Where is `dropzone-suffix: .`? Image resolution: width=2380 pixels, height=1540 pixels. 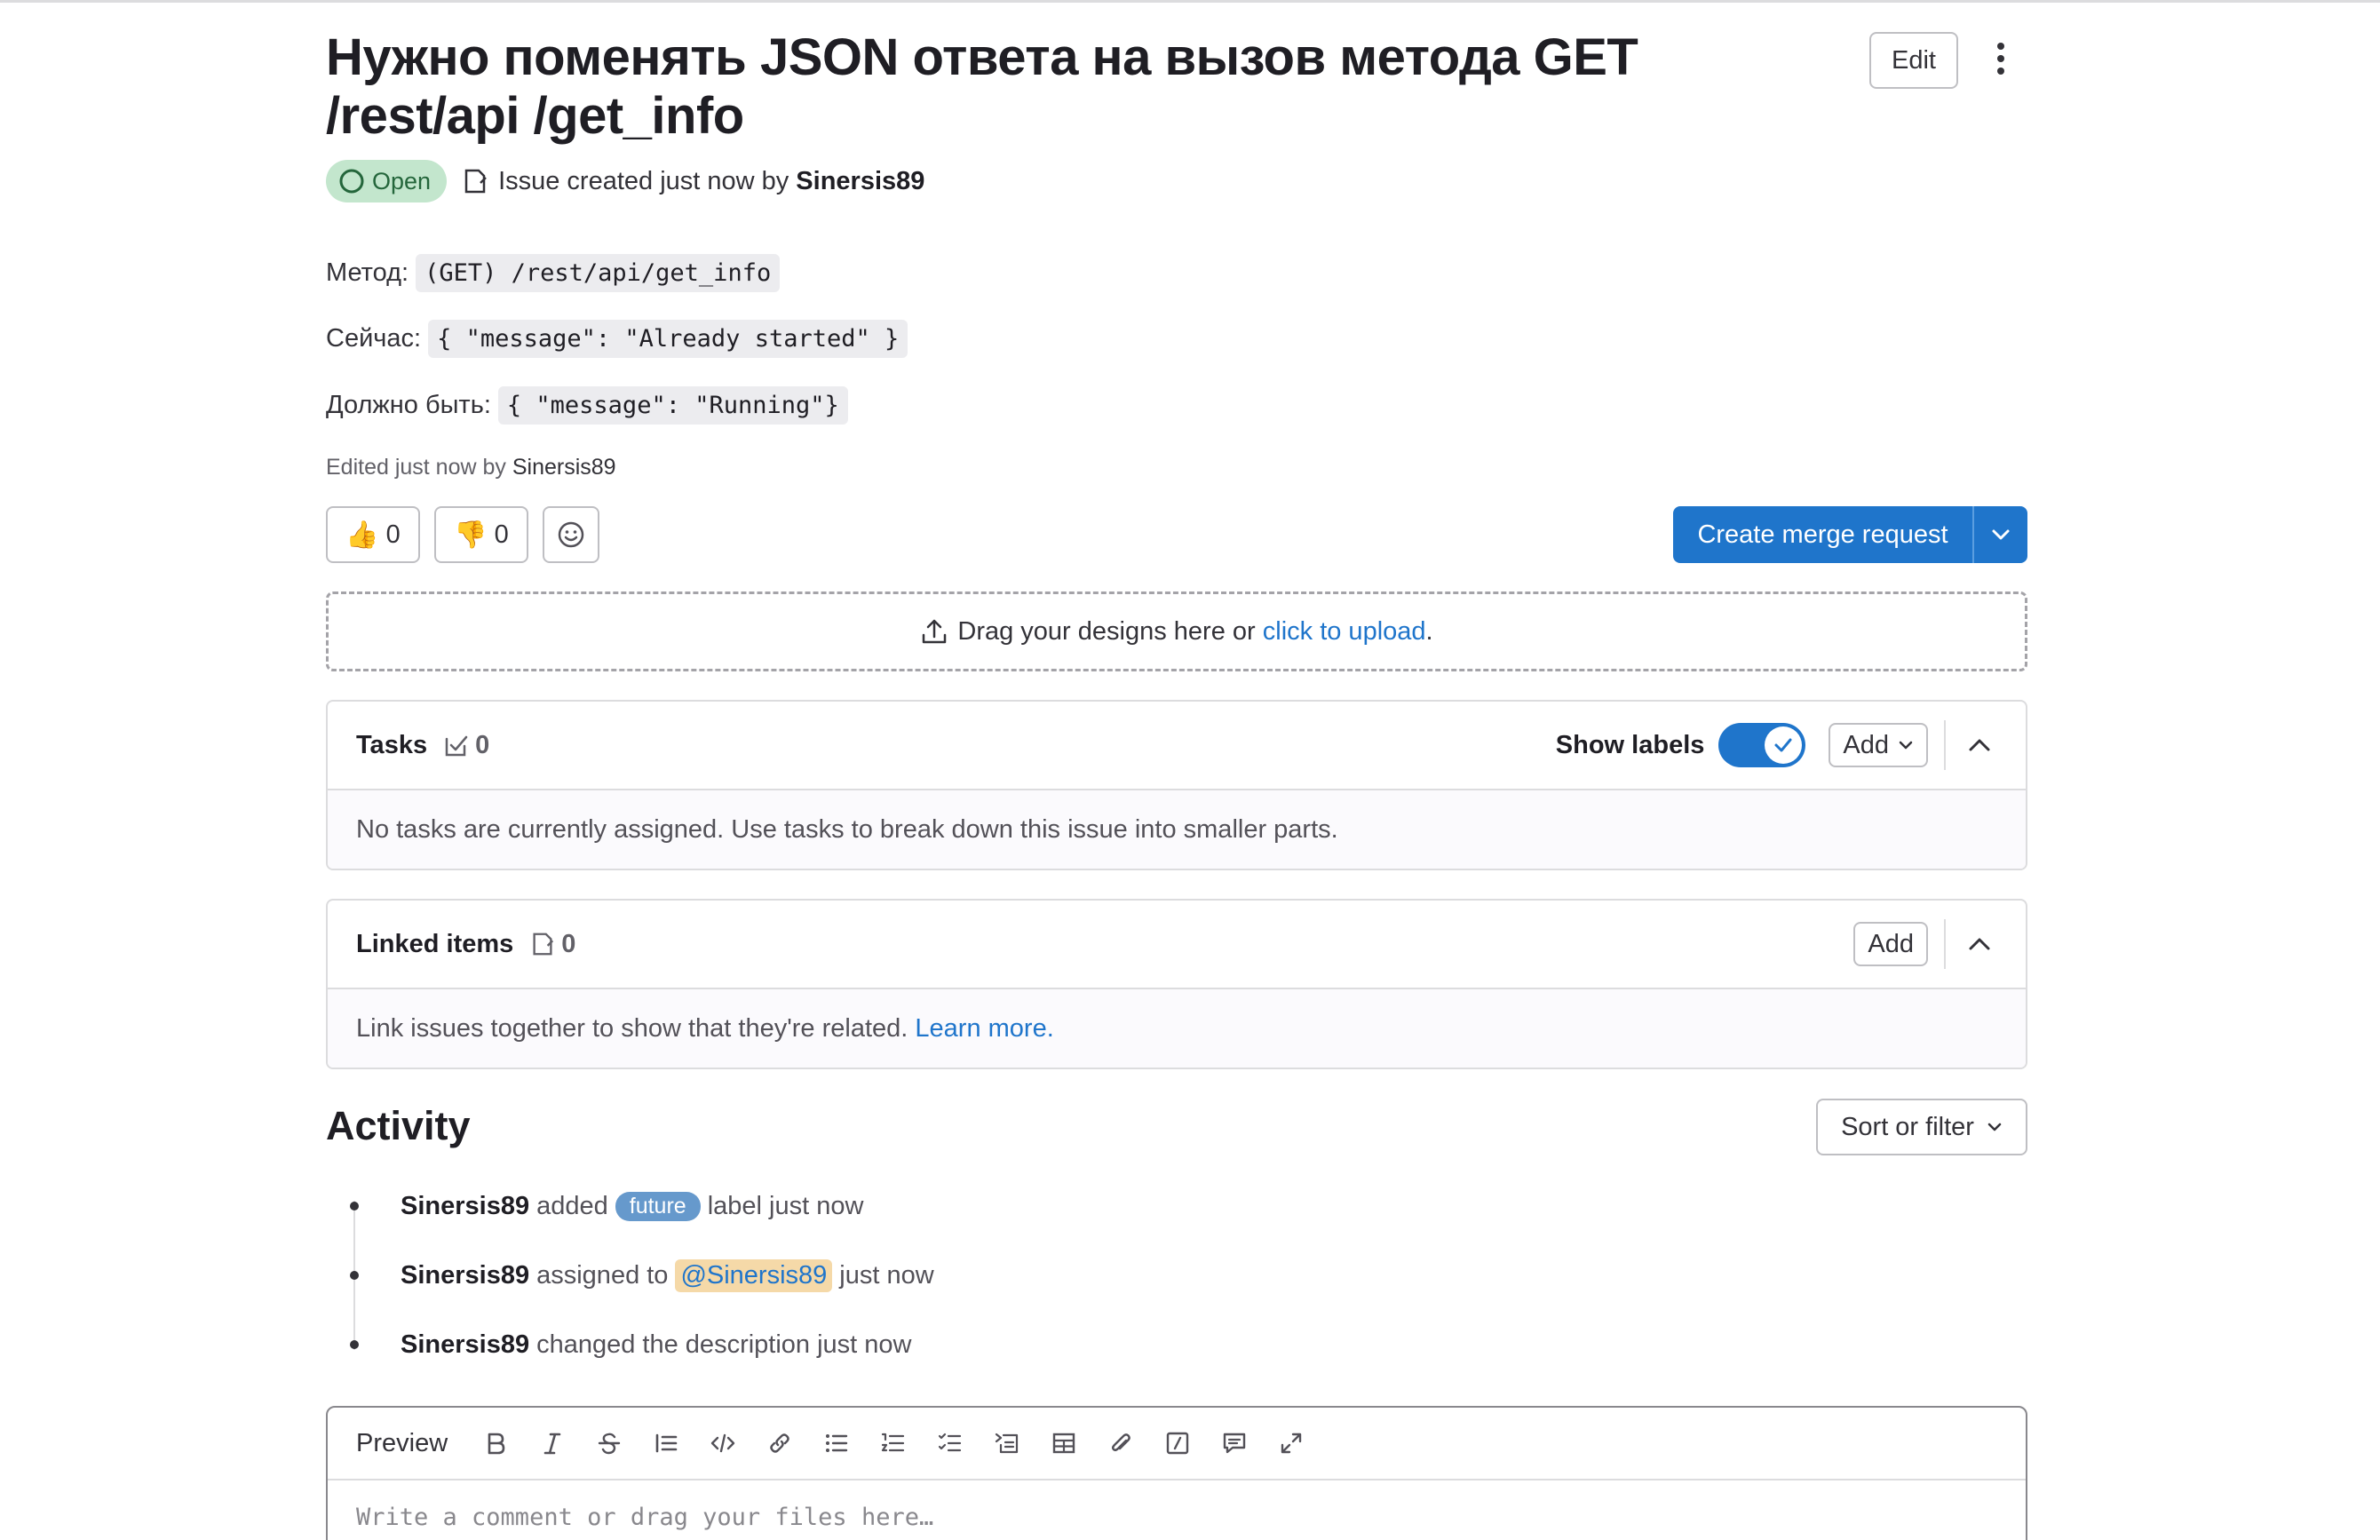
dropzone-suffix: . is located at coordinates (1429, 631).